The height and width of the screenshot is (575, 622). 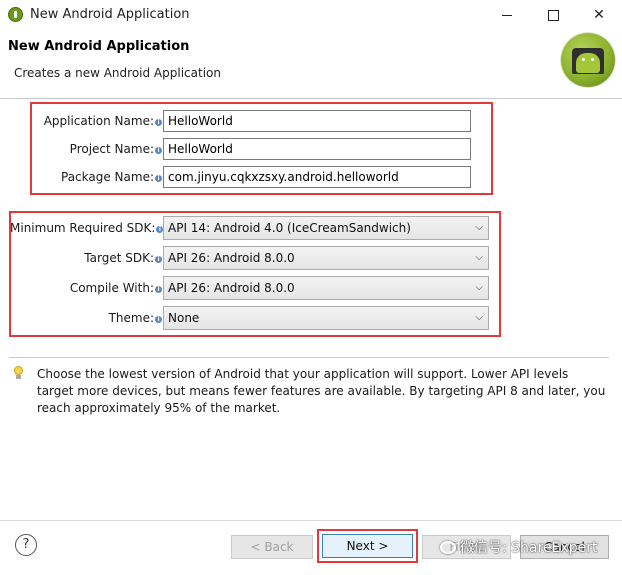 I want to click on package-name-input: com.jinyu.cqkxzsxy.android.helloworld, so click(x=317, y=177).